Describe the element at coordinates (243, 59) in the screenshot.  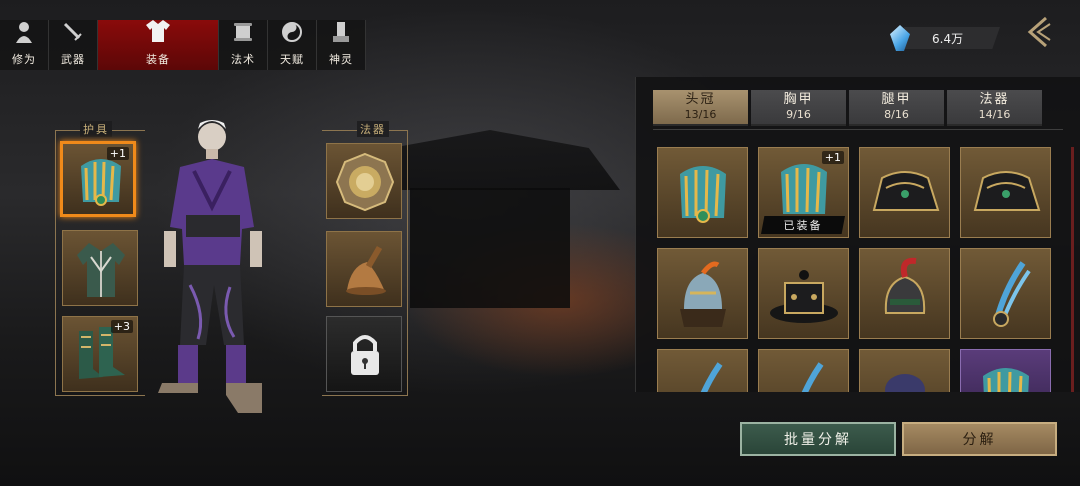
I see `tab-label: 法术` at that location.